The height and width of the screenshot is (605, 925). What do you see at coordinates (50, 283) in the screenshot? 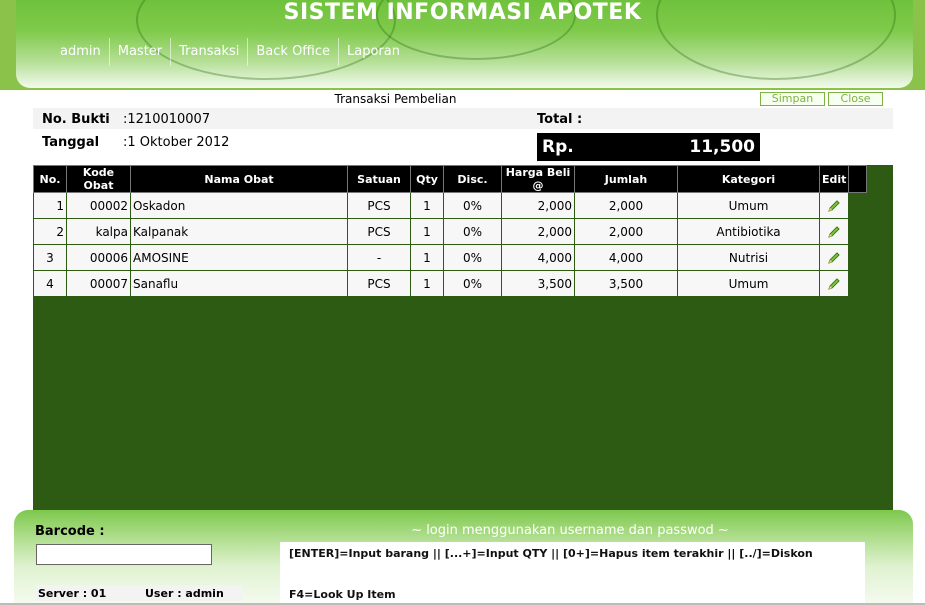
I see `cell-no: 4` at bounding box center [50, 283].